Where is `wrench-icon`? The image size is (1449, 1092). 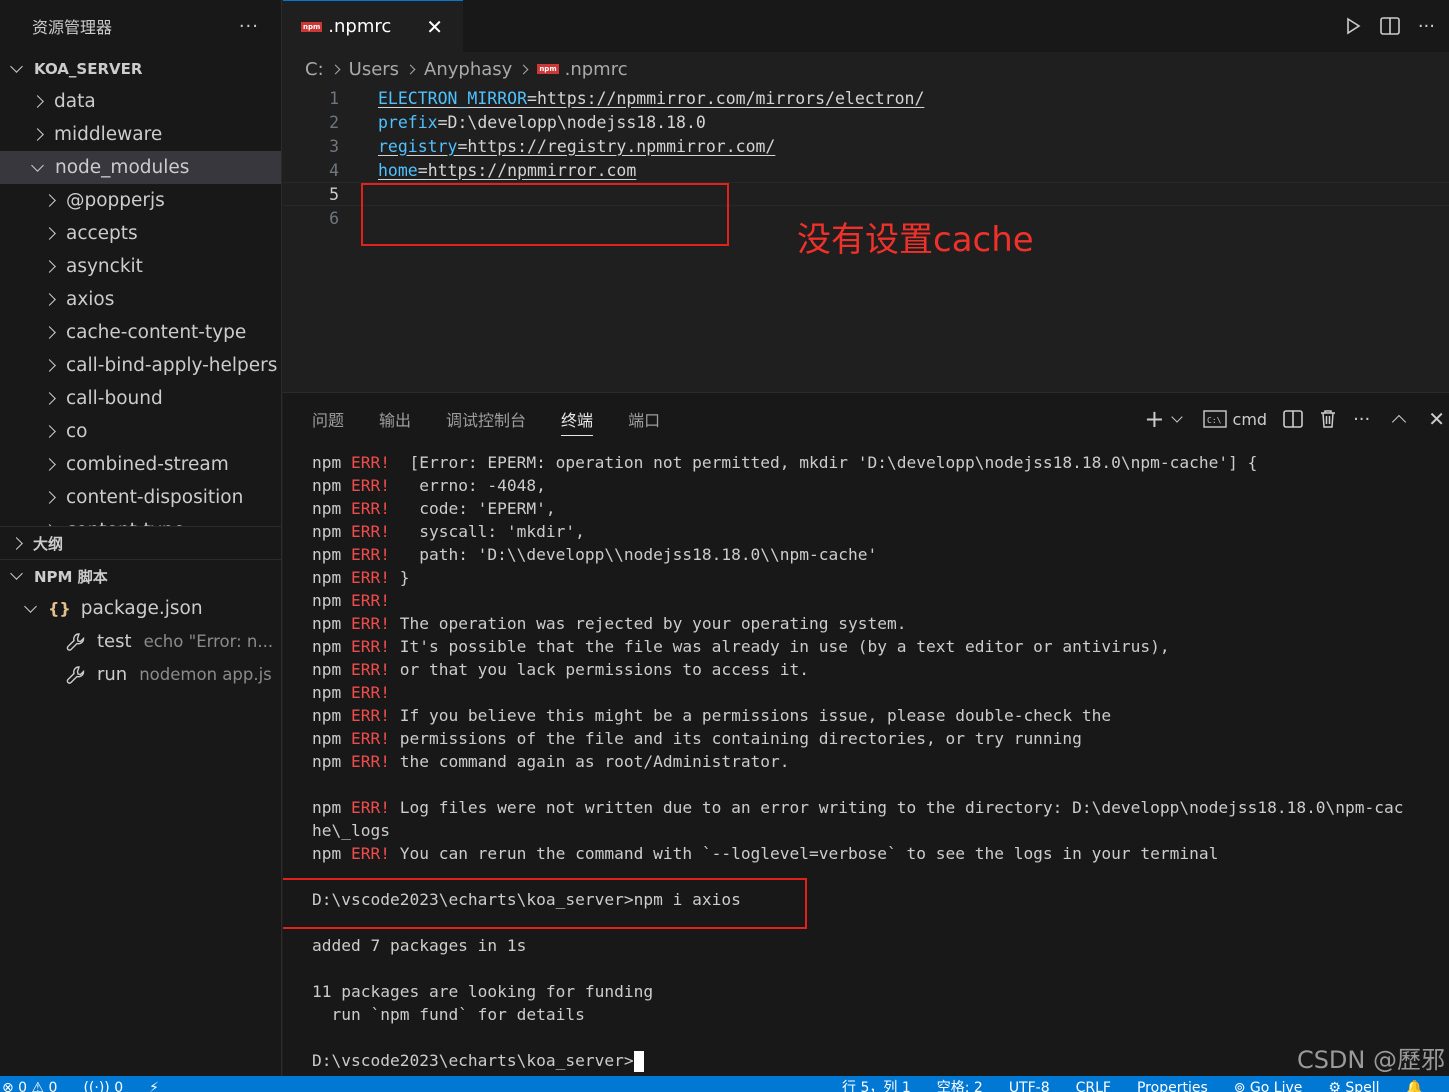 wrench-icon is located at coordinates (75, 641).